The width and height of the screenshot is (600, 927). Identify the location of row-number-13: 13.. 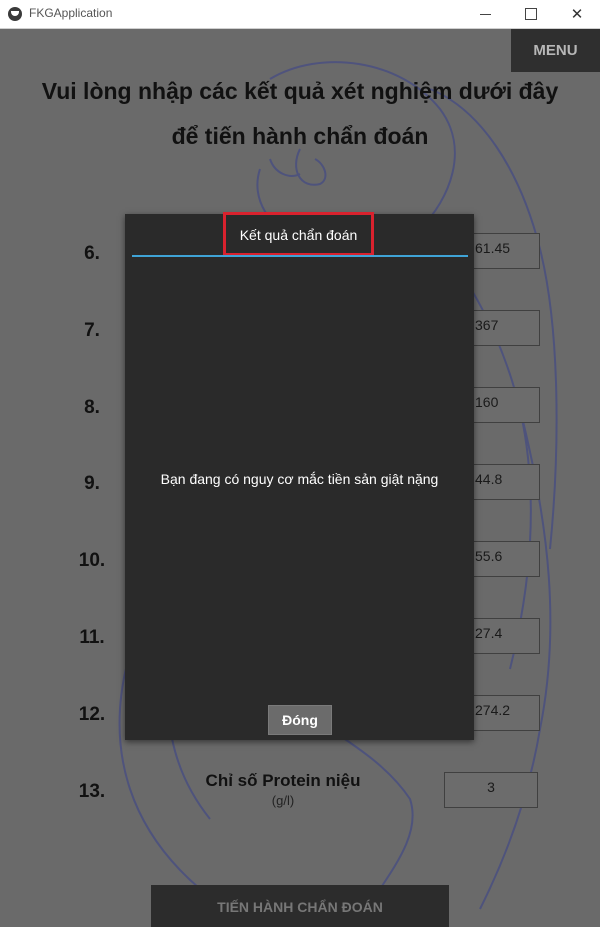
(92, 791).